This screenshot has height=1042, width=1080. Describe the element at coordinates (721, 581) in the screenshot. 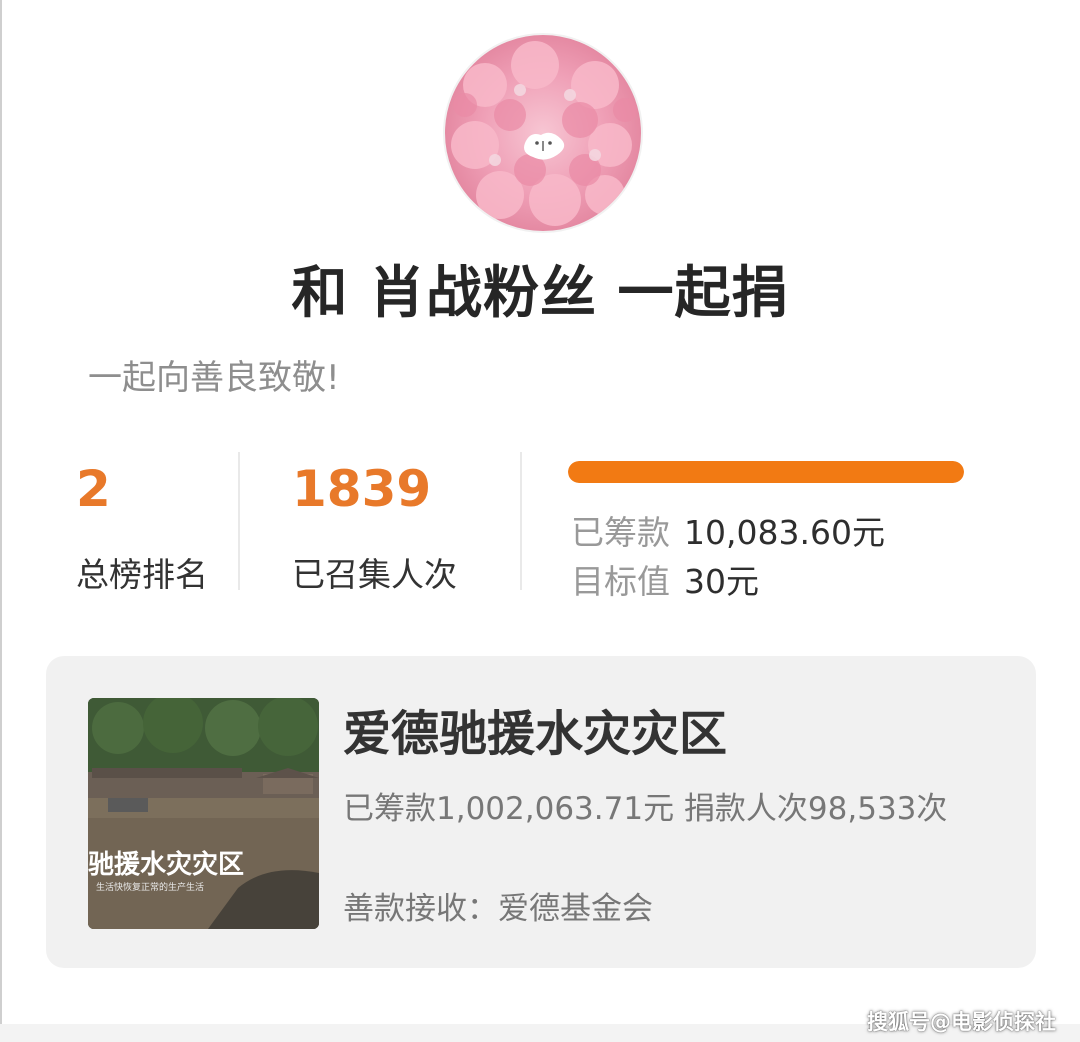

I see `target-value: 30元` at that location.